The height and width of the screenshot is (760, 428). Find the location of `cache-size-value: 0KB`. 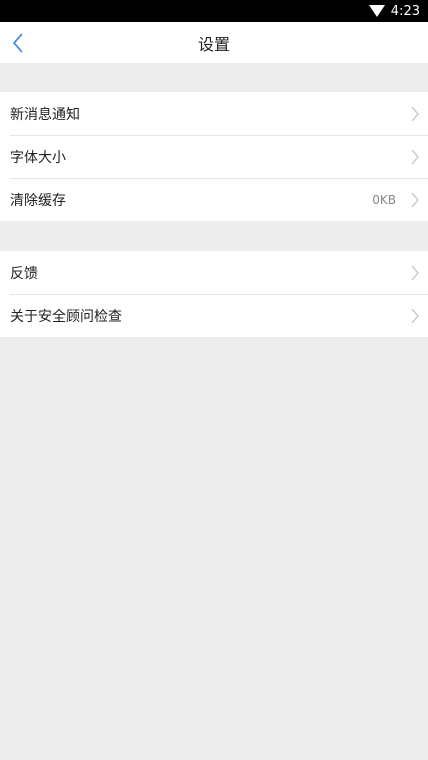

cache-size-value: 0KB is located at coordinates (384, 199).